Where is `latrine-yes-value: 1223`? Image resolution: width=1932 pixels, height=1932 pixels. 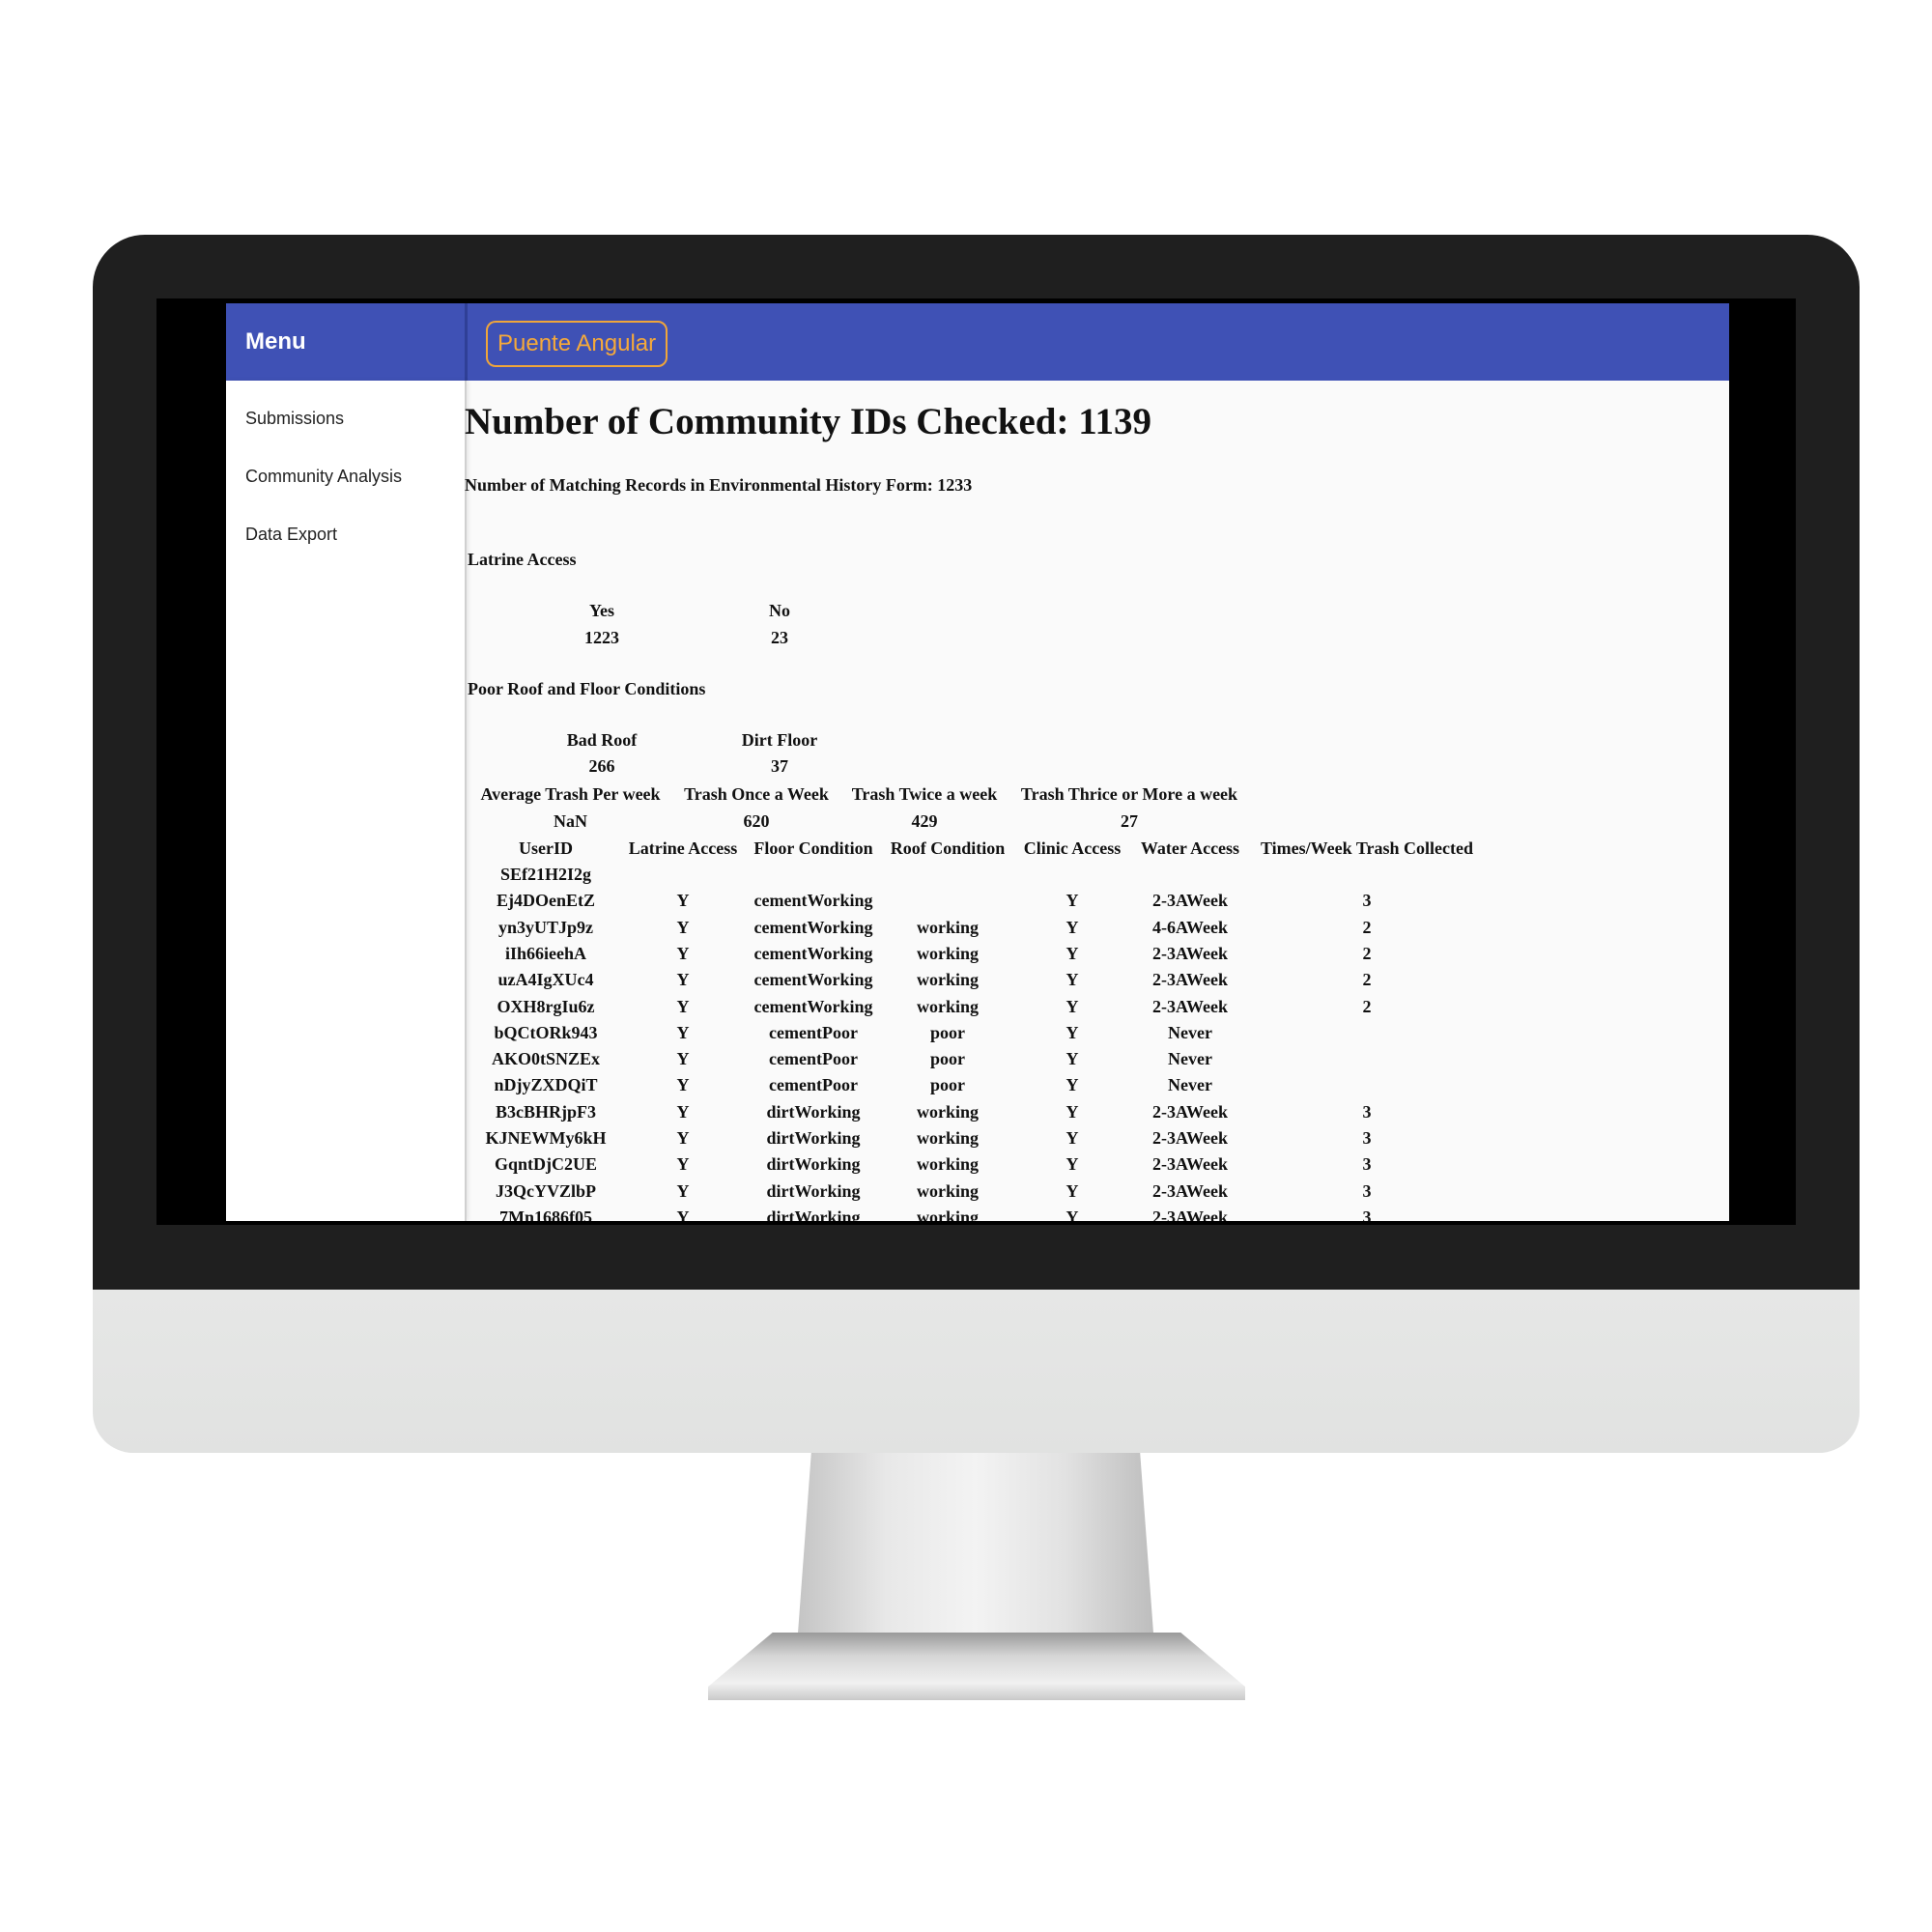 latrine-yes-value: 1223 is located at coordinates (601, 637).